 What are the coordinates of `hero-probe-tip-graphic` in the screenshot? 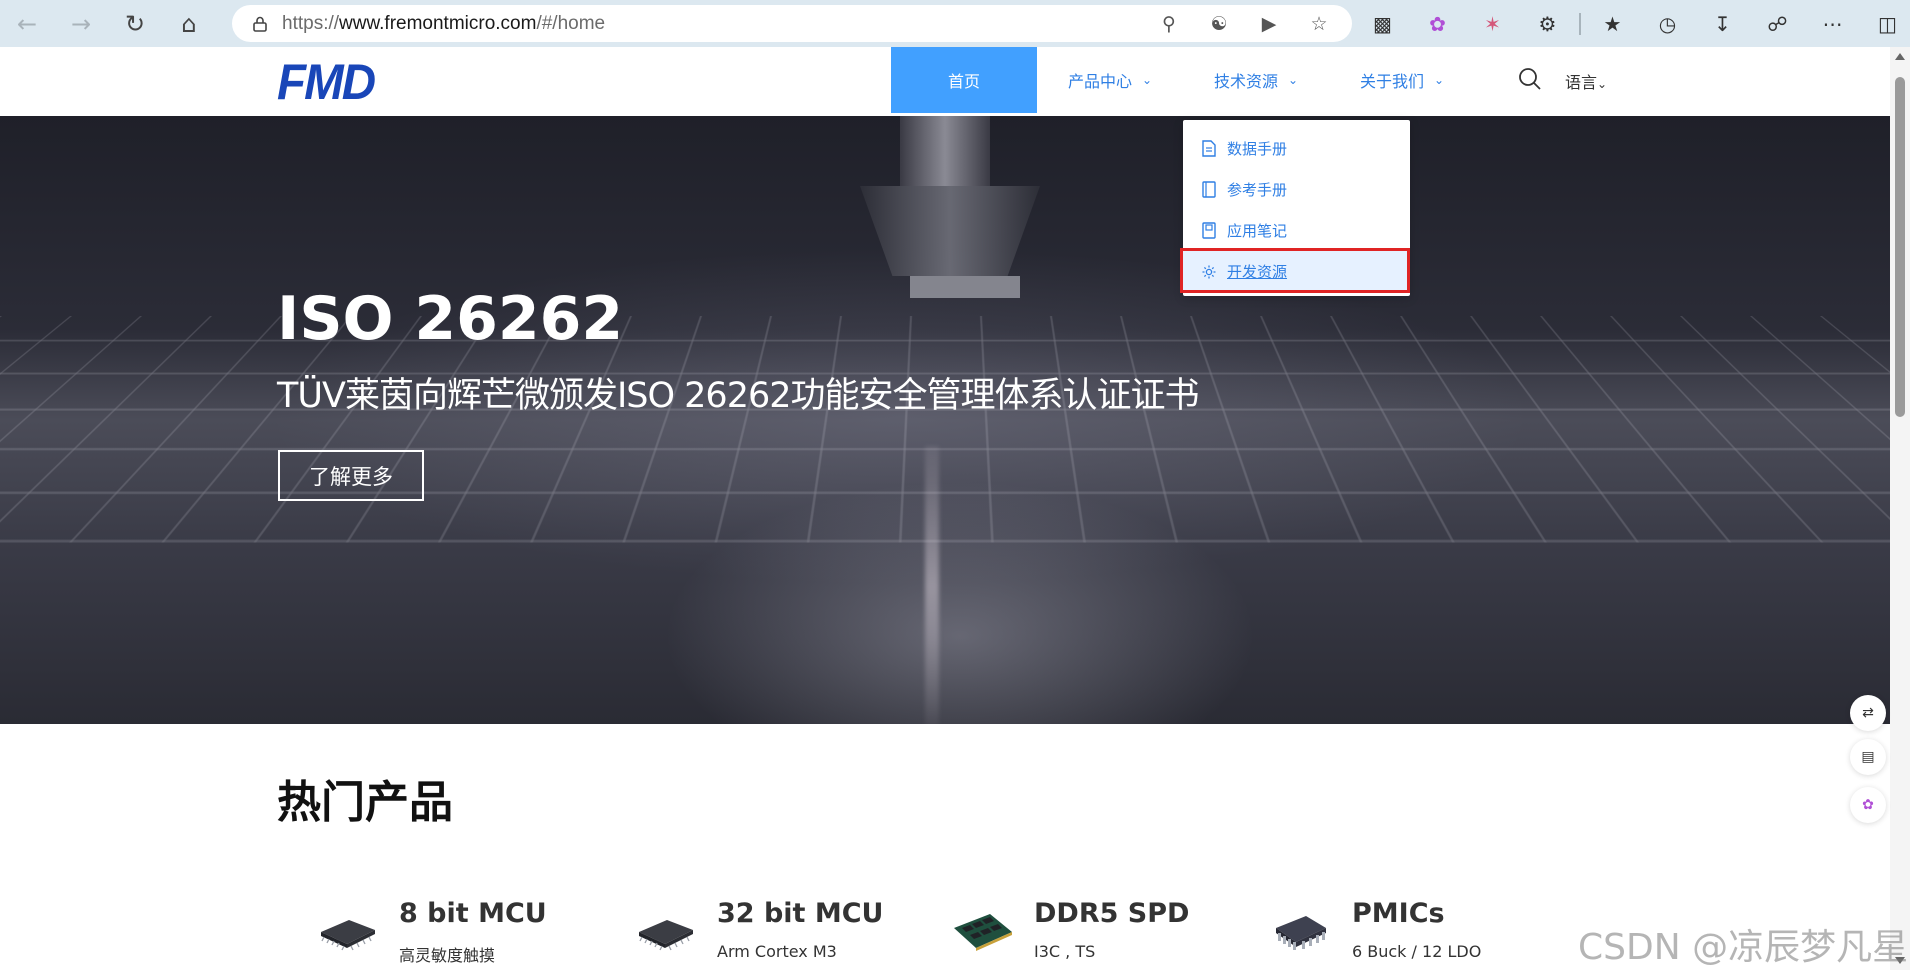 It's located at (965, 287).